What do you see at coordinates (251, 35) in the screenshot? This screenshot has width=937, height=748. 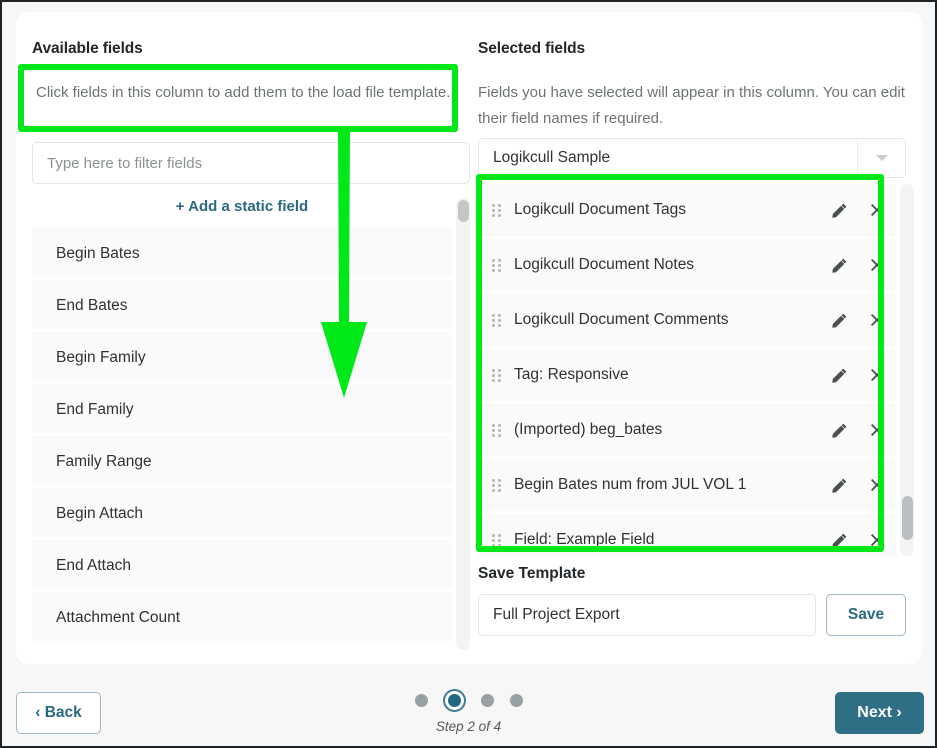 I see `available-fields-column: Available fields` at bounding box center [251, 35].